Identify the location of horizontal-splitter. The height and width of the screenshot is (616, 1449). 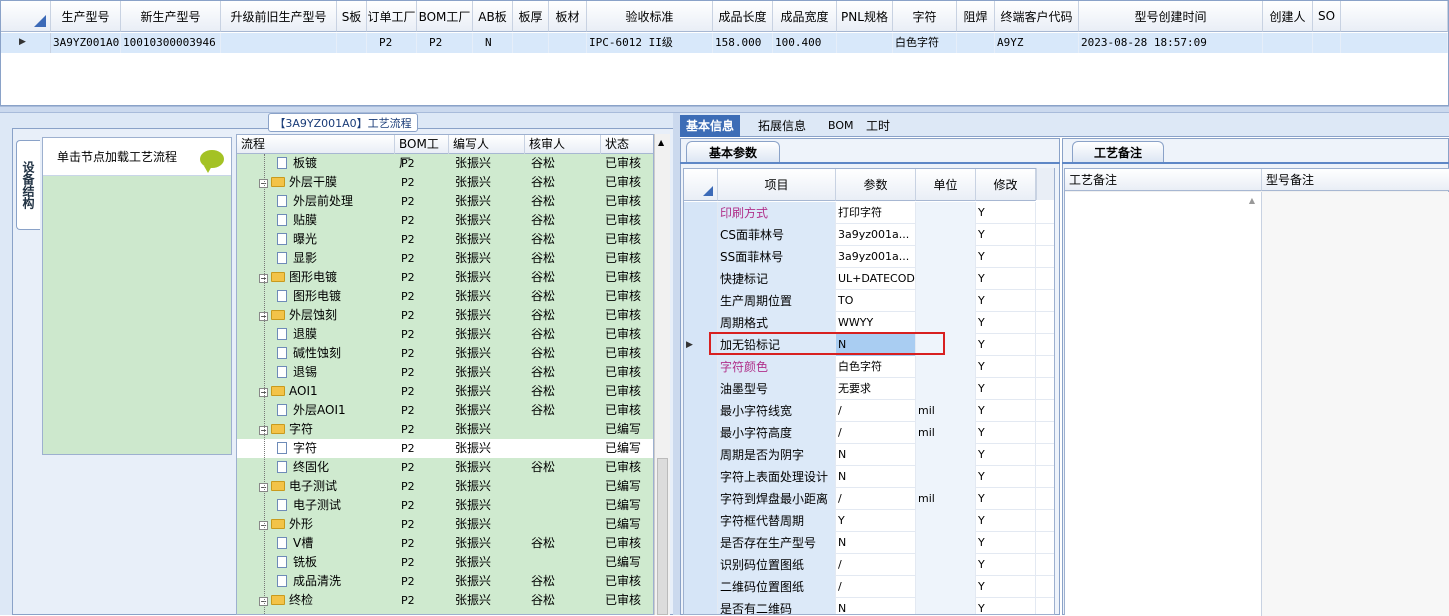
(724, 109).